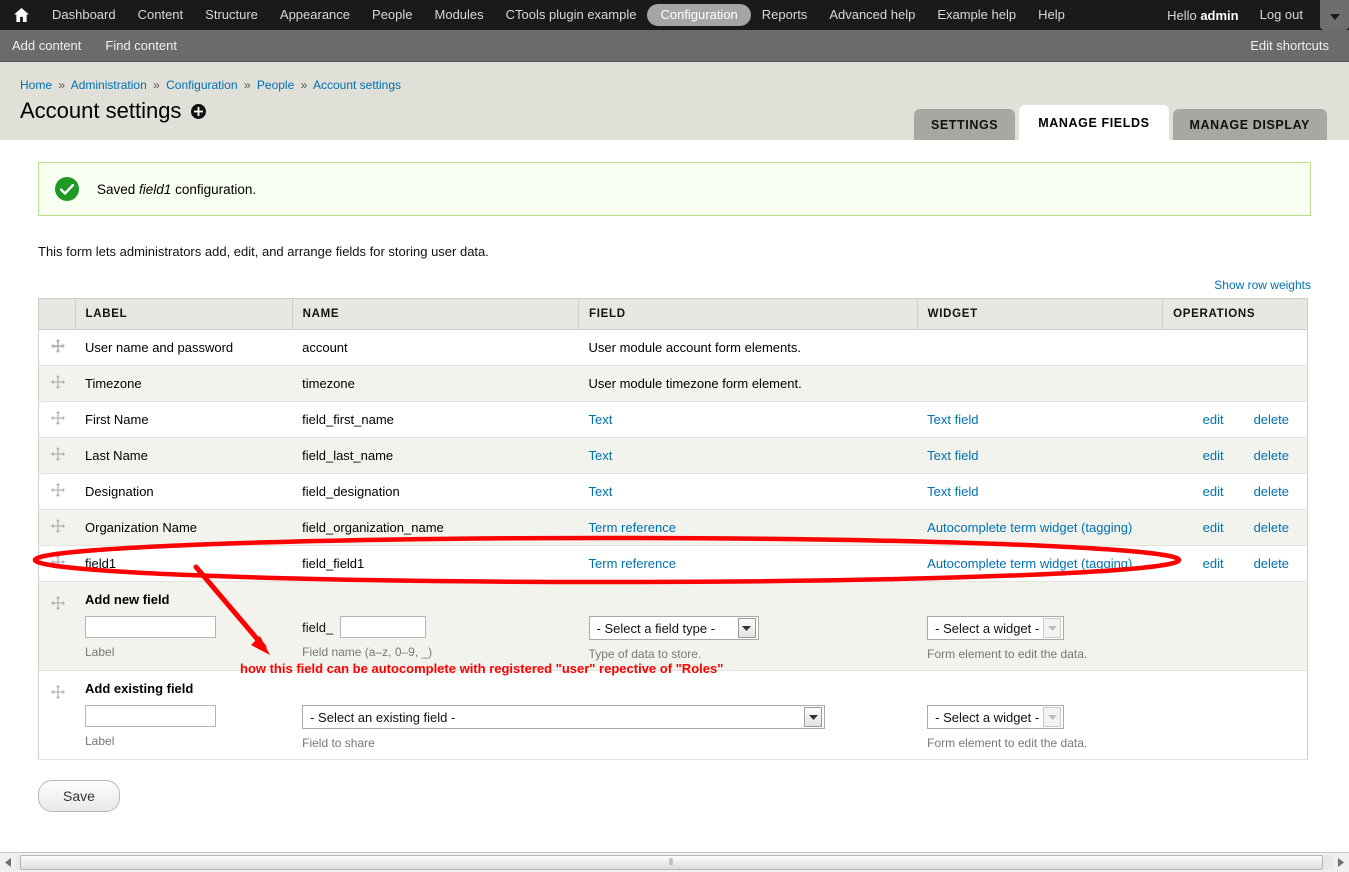  I want to click on horizontal-scrollbar: ⦀, so click(674, 862).